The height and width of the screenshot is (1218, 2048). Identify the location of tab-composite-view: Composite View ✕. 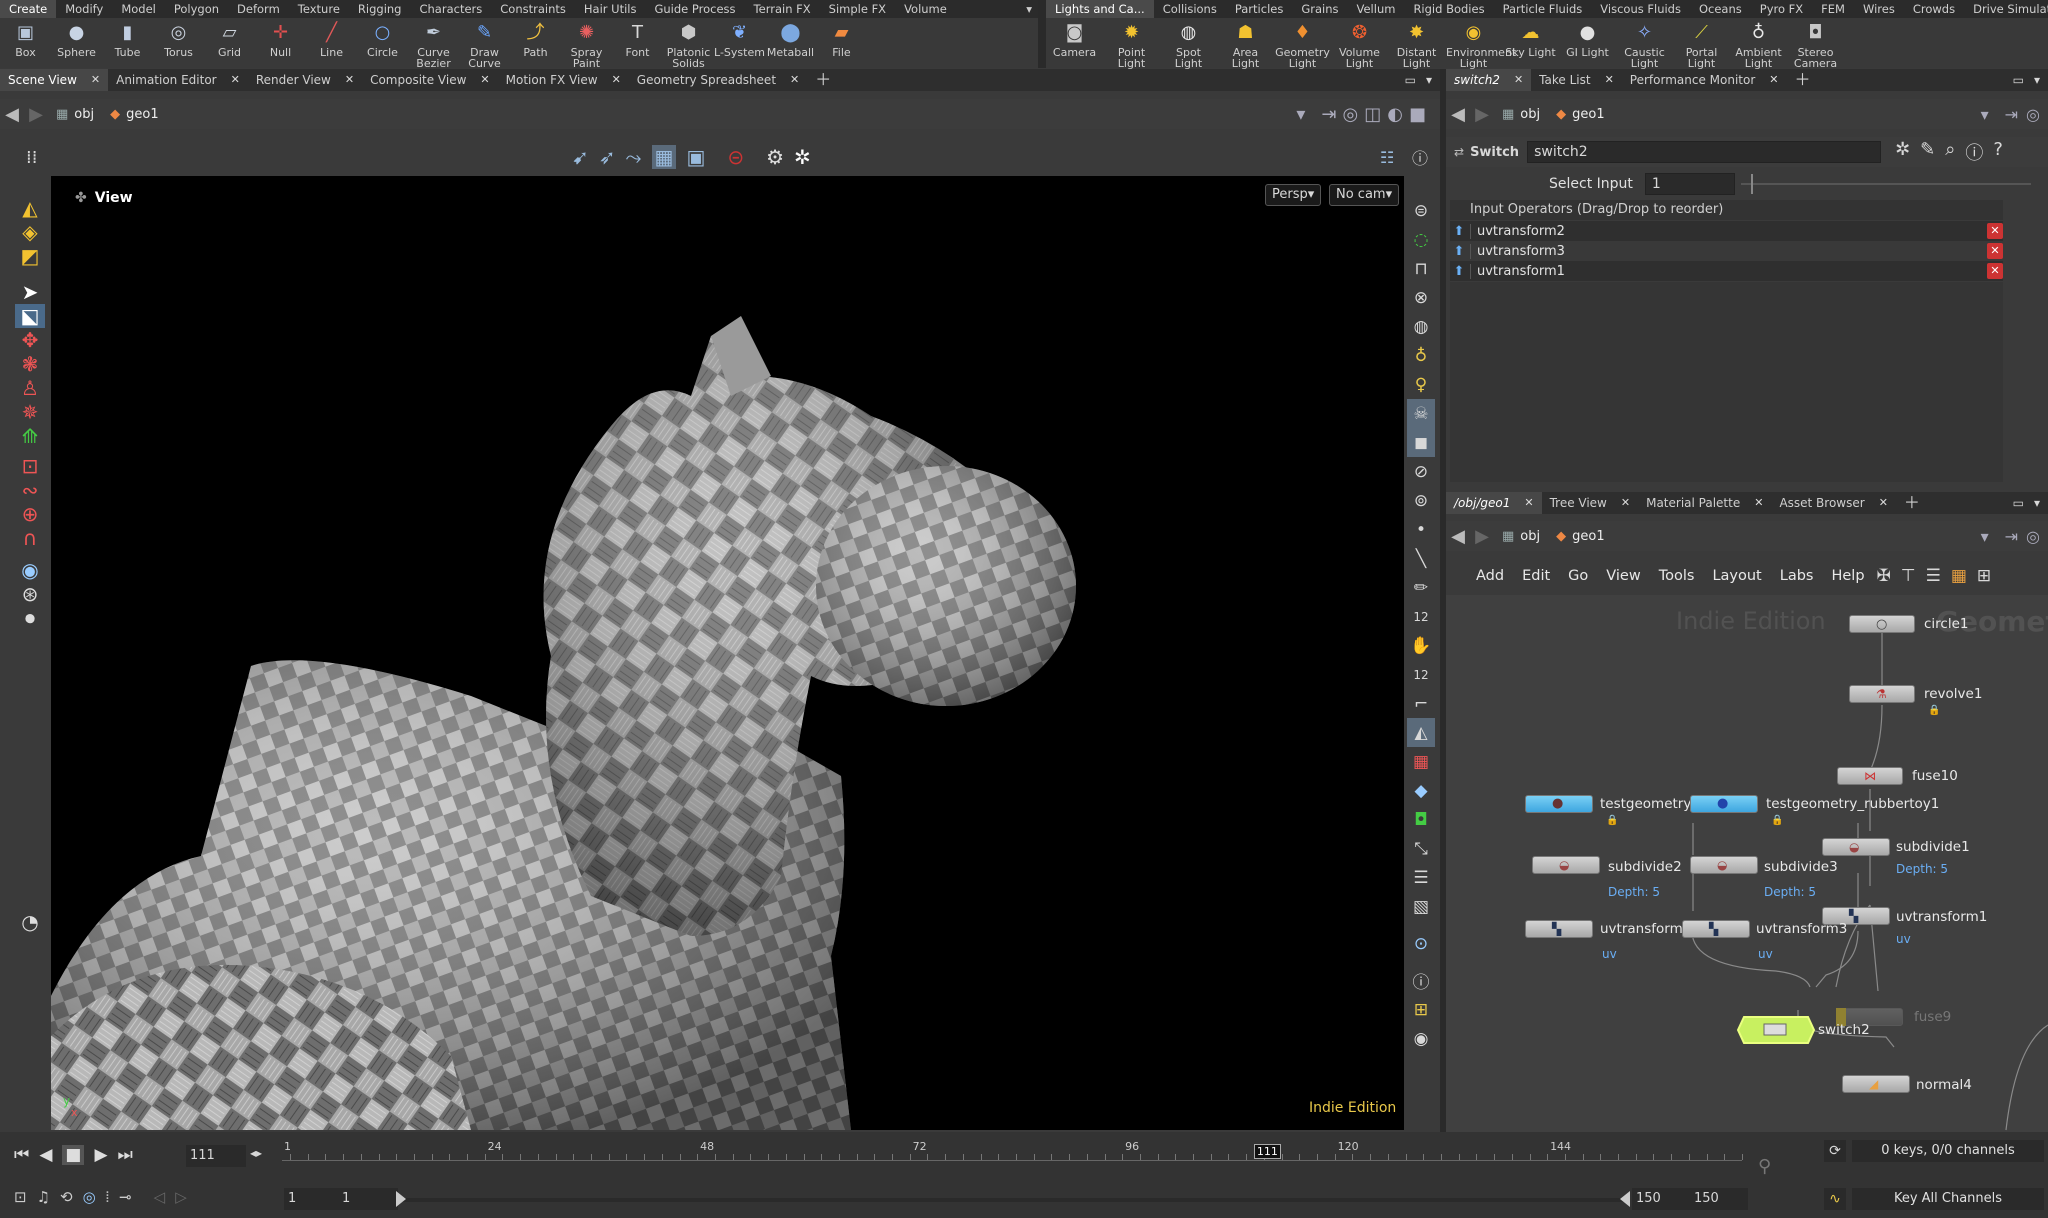
(430, 80).